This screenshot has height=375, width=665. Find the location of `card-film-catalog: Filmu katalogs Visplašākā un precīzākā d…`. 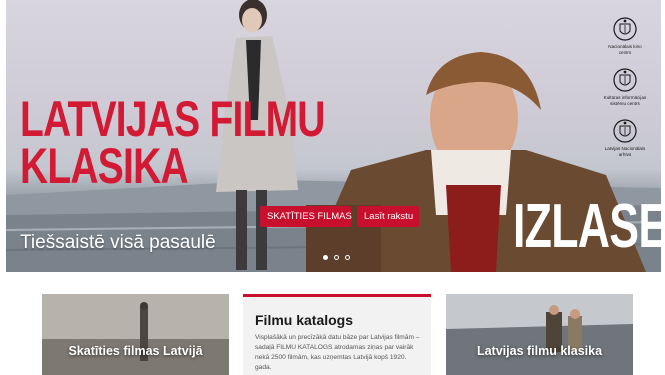

card-film-catalog: Filmu katalogs Visplašākā un precīzākā d… is located at coordinates (337, 334).